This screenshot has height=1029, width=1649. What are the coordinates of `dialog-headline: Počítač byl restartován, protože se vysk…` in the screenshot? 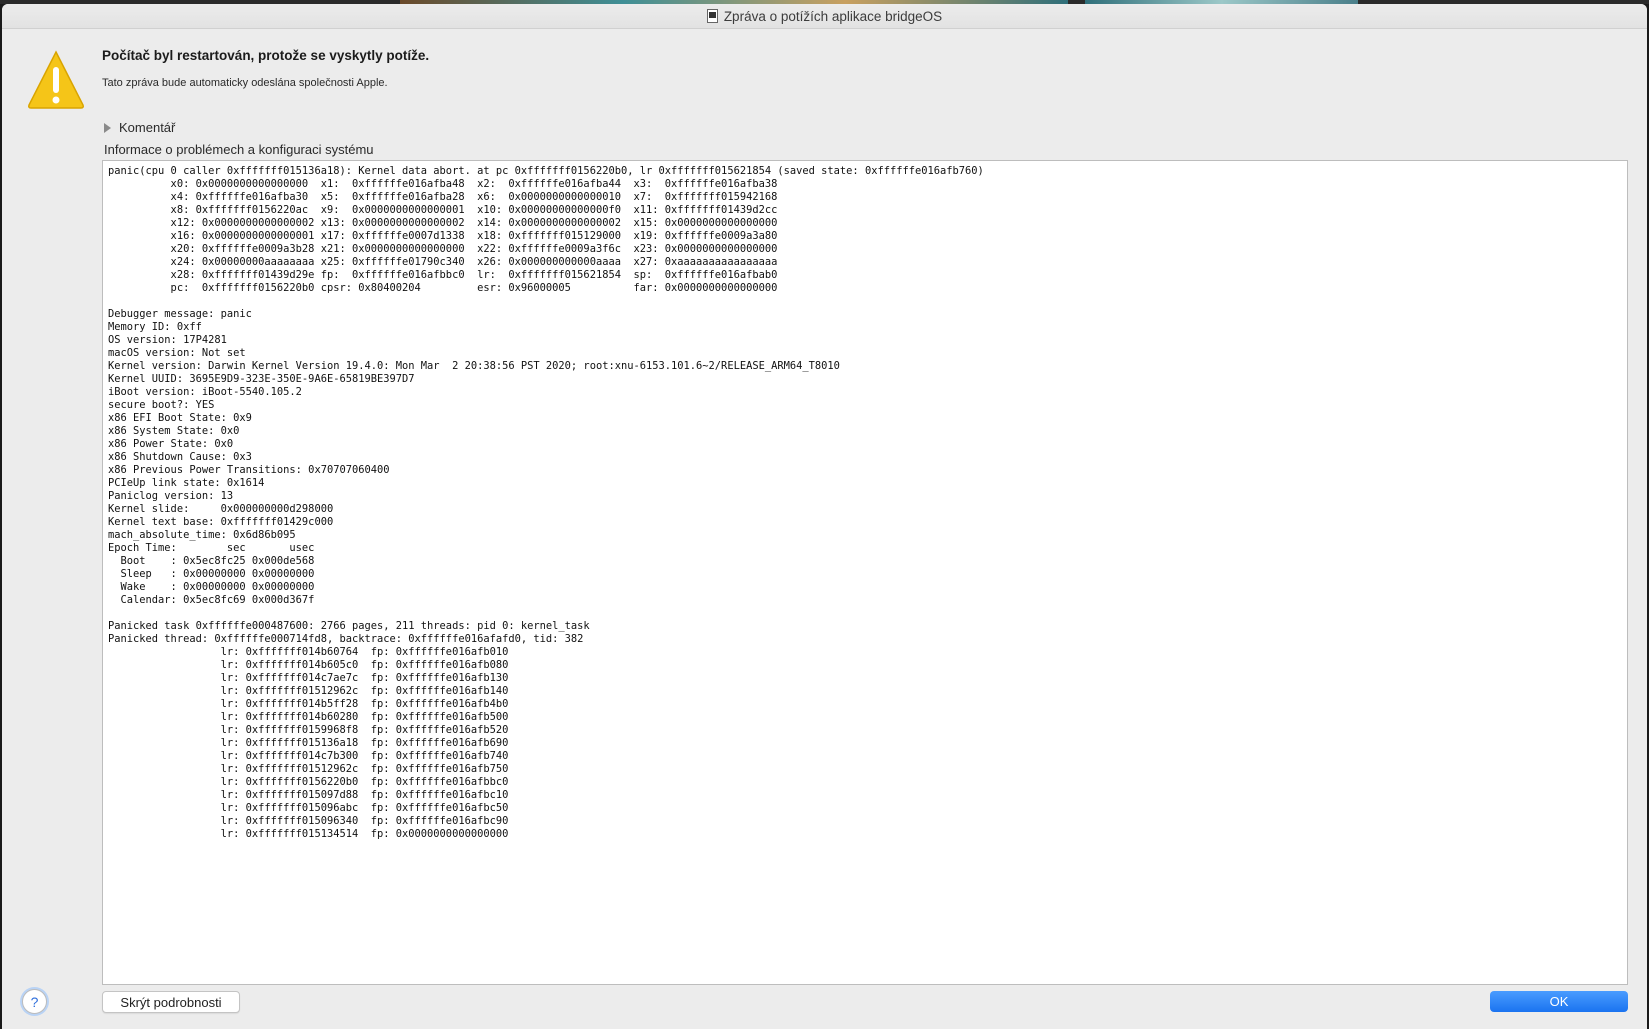 It's located at (266, 55).